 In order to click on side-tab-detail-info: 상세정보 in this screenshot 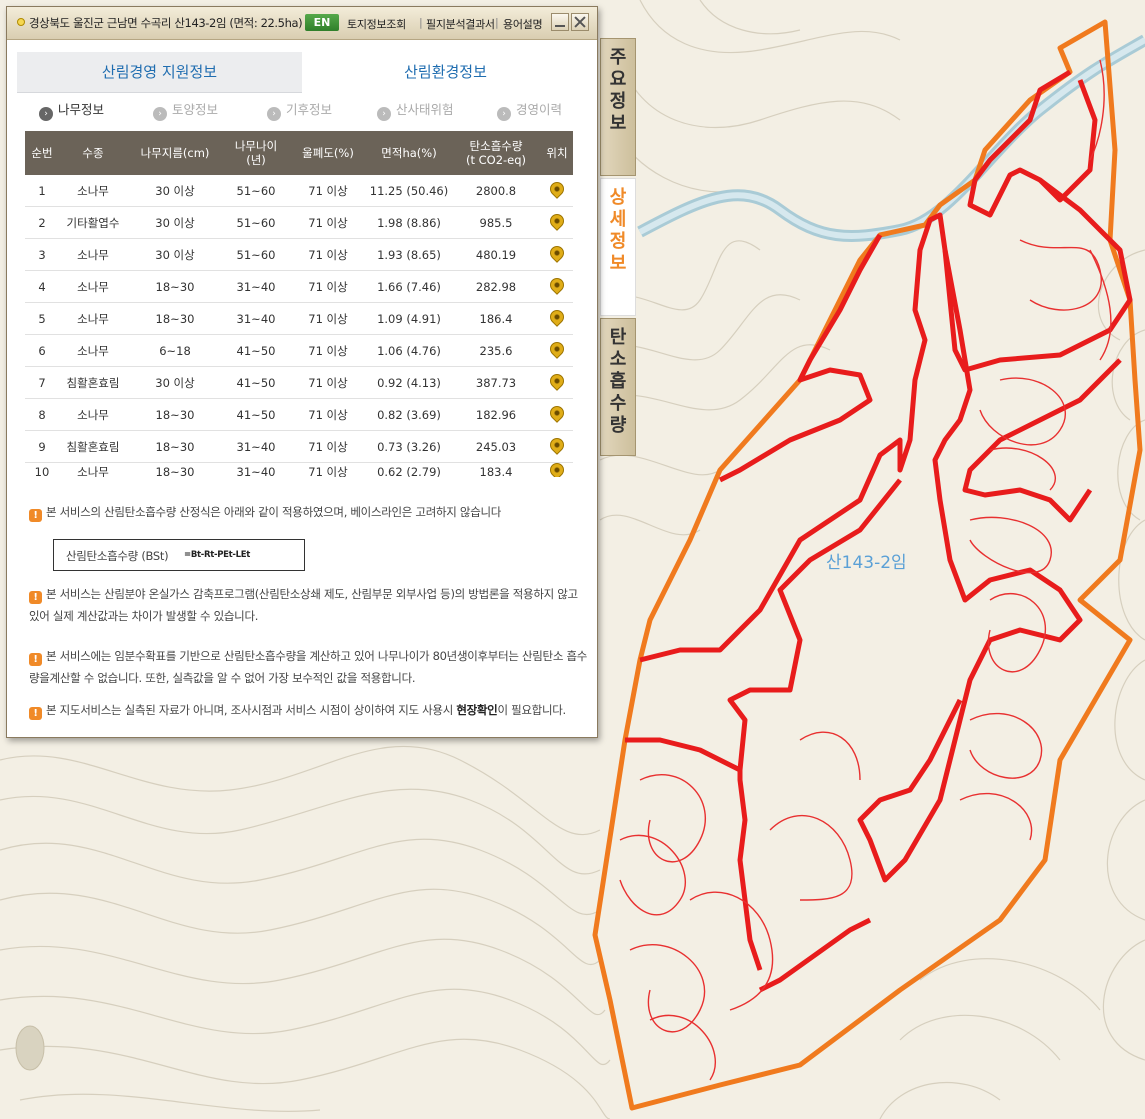, I will do `click(618, 247)`.